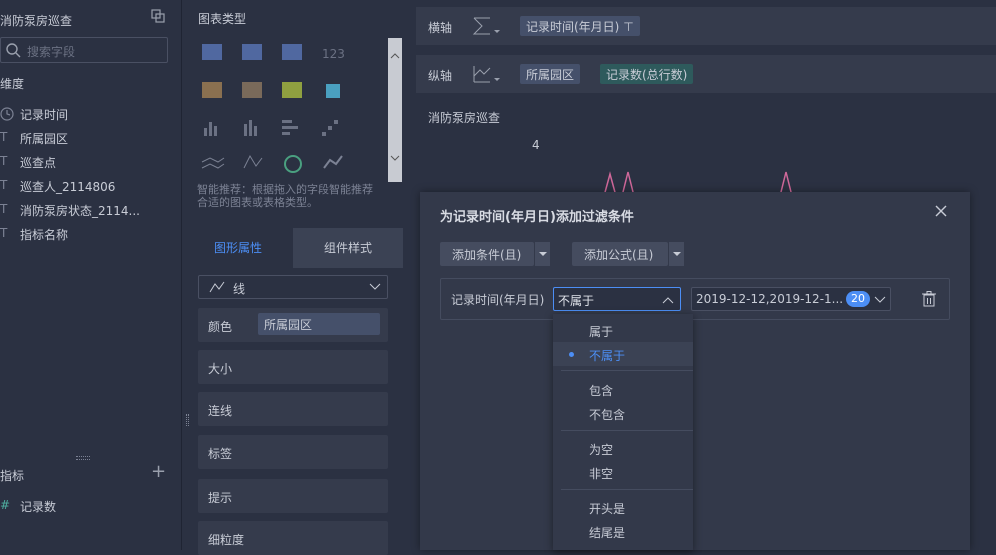 The height and width of the screenshot is (555, 996). What do you see at coordinates (212, 90) in the screenshot?
I see `heat-table-icon` at bounding box center [212, 90].